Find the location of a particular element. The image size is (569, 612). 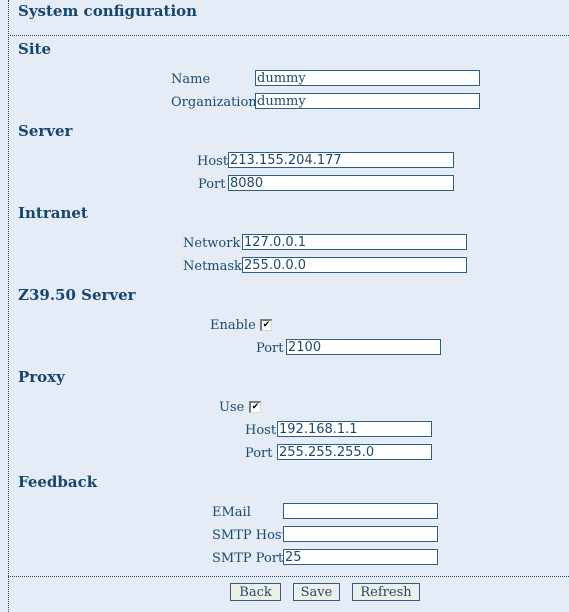

site-organization-input is located at coordinates (367, 101).